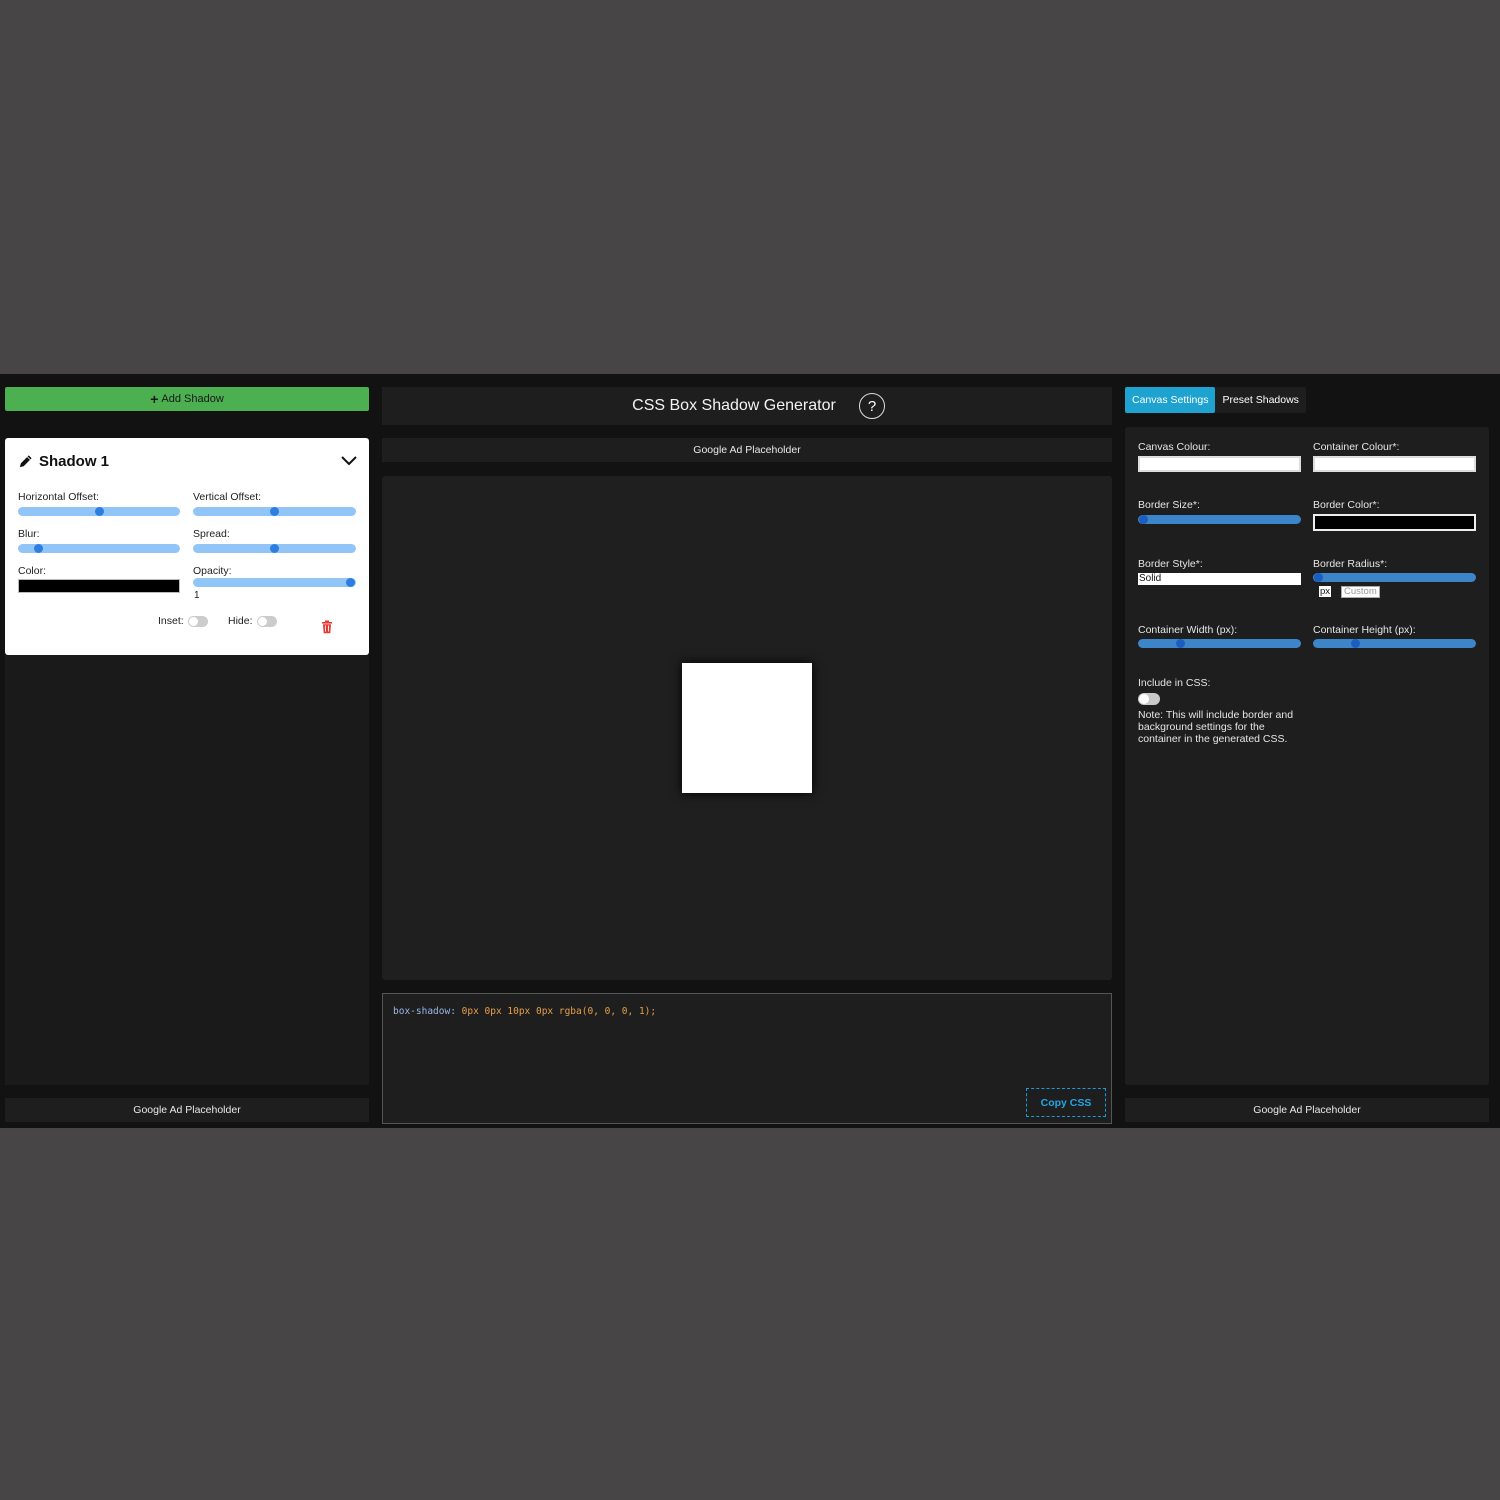 The height and width of the screenshot is (1500, 1500). I want to click on inset-label: Inset:, so click(171, 621).